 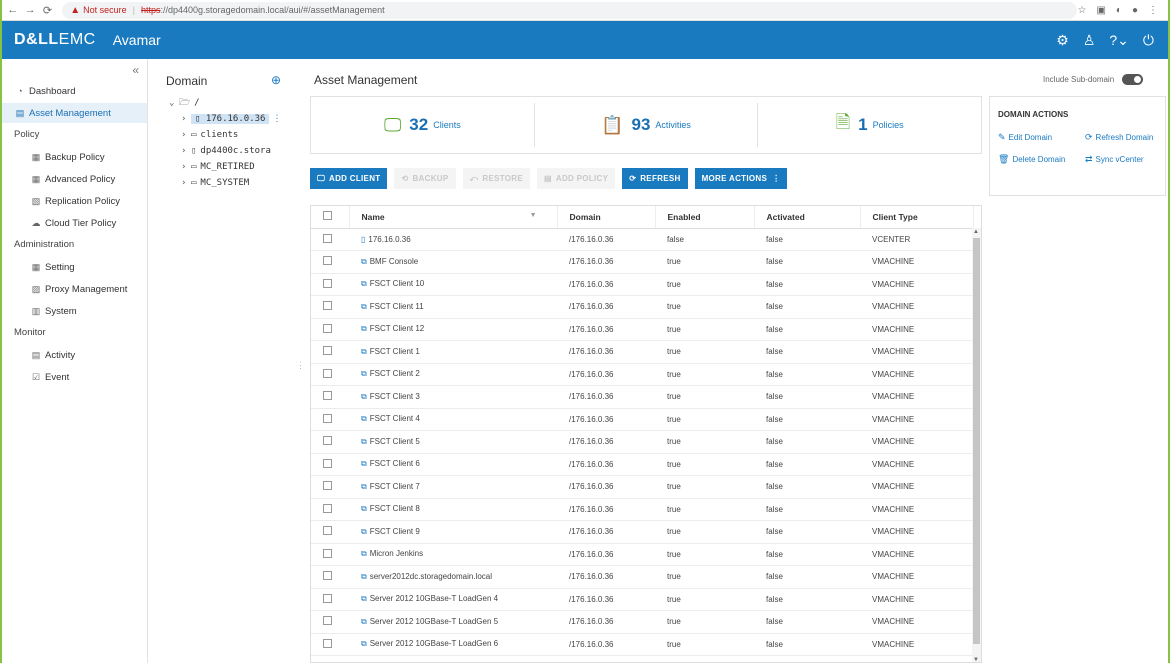 What do you see at coordinates (705, 217) in the screenshot?
I see `enabled-column-header: Enabled` at bounding box center [705, 217].